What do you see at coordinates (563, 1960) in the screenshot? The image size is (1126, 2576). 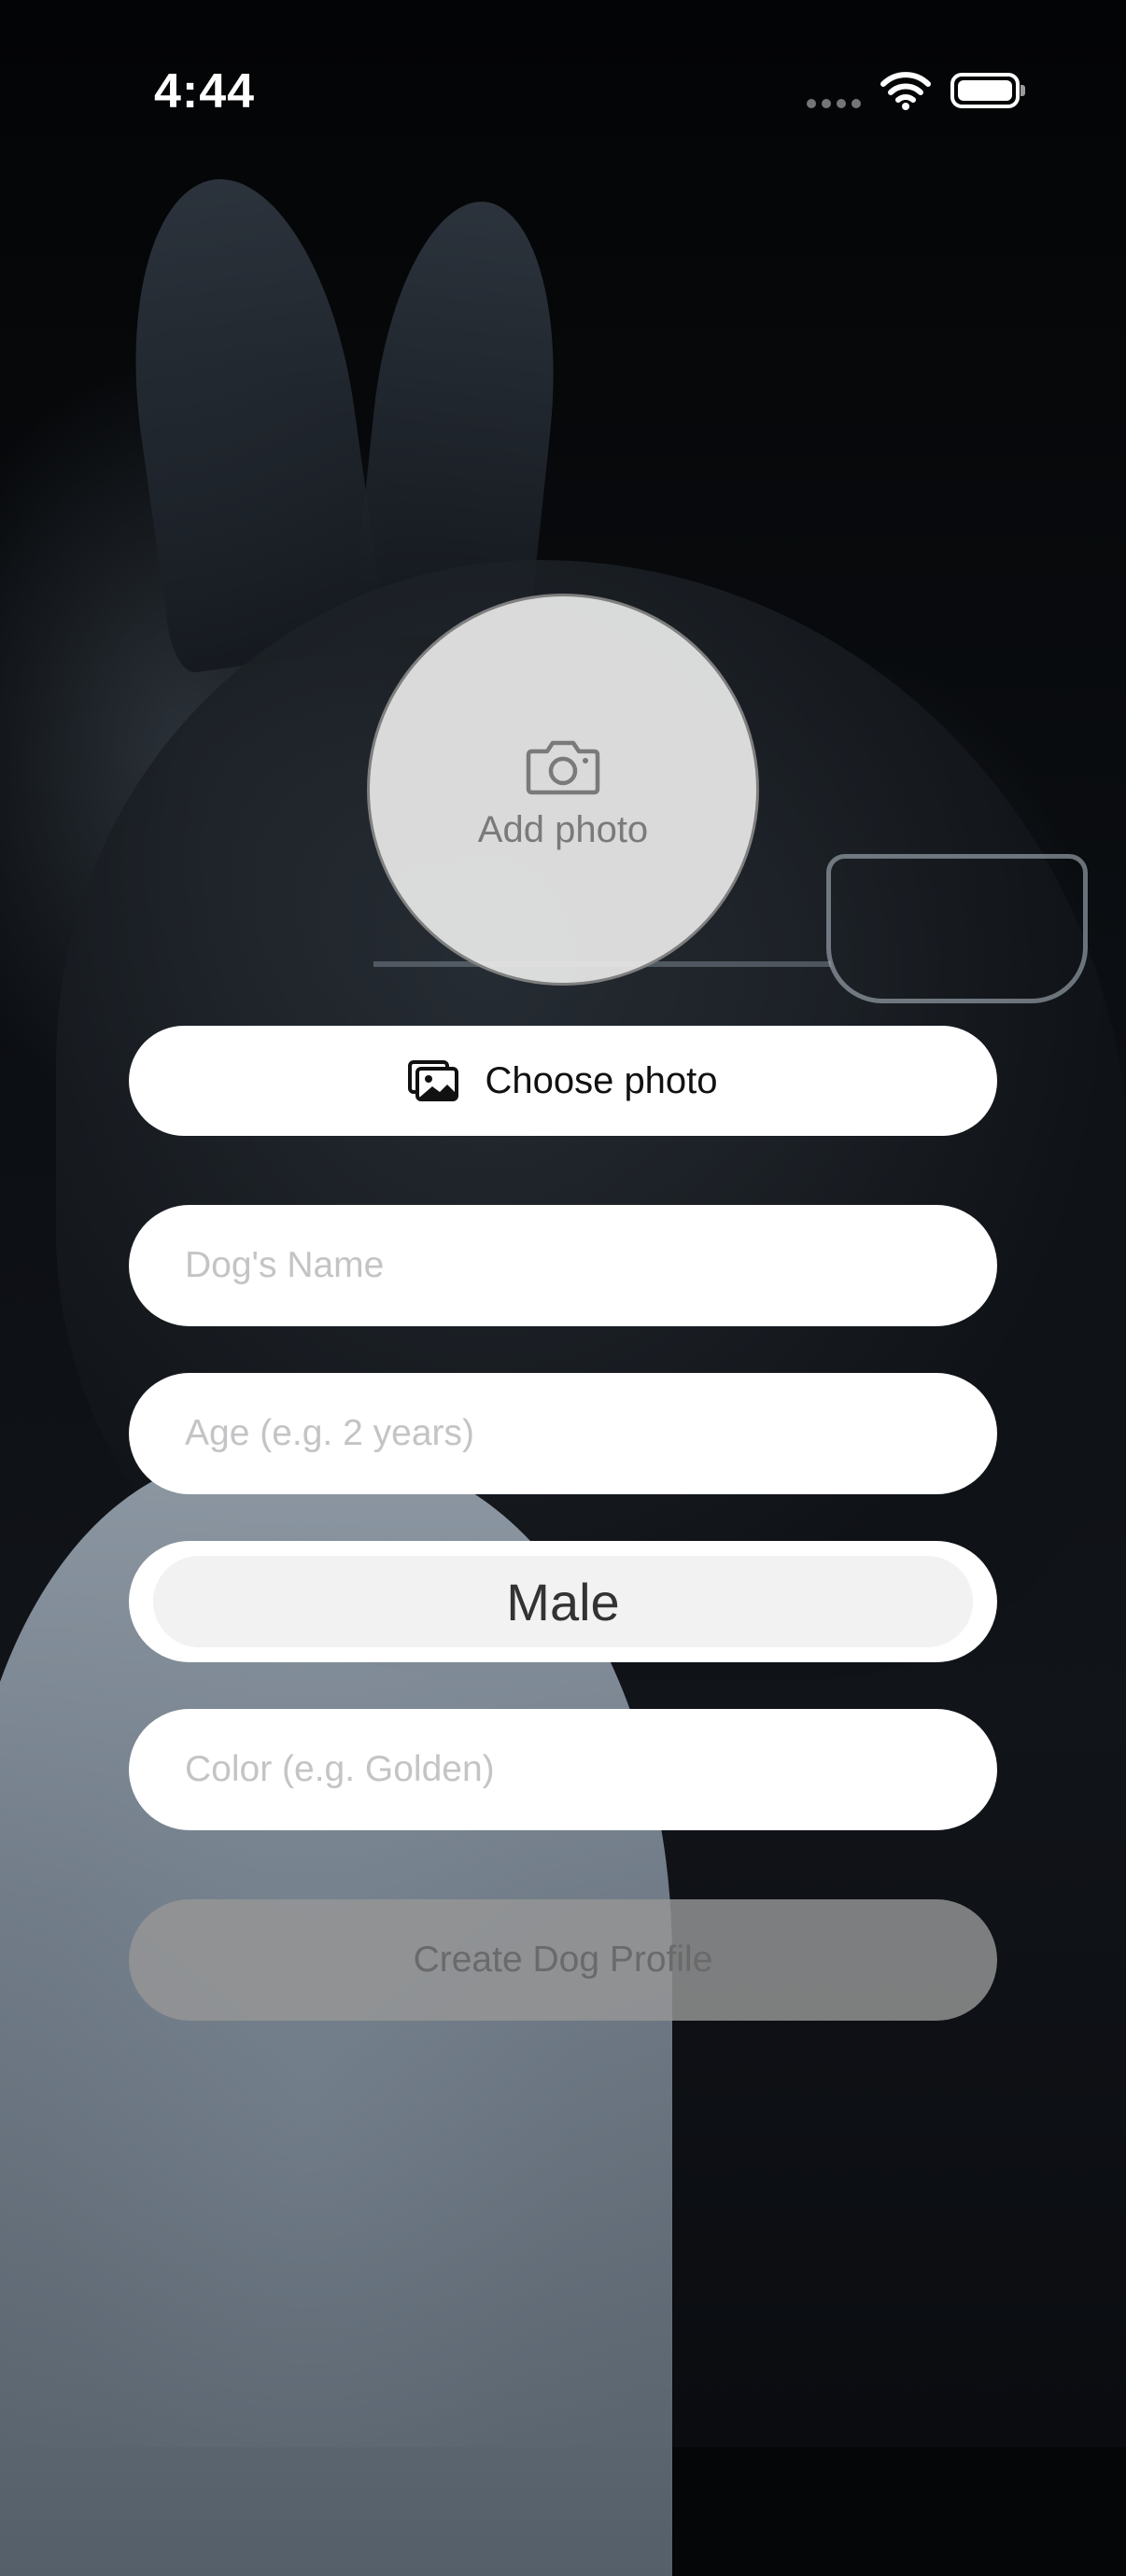 I see `create-dog-profile-button: Create Dog Profile` at bounding box center [563, 1960].